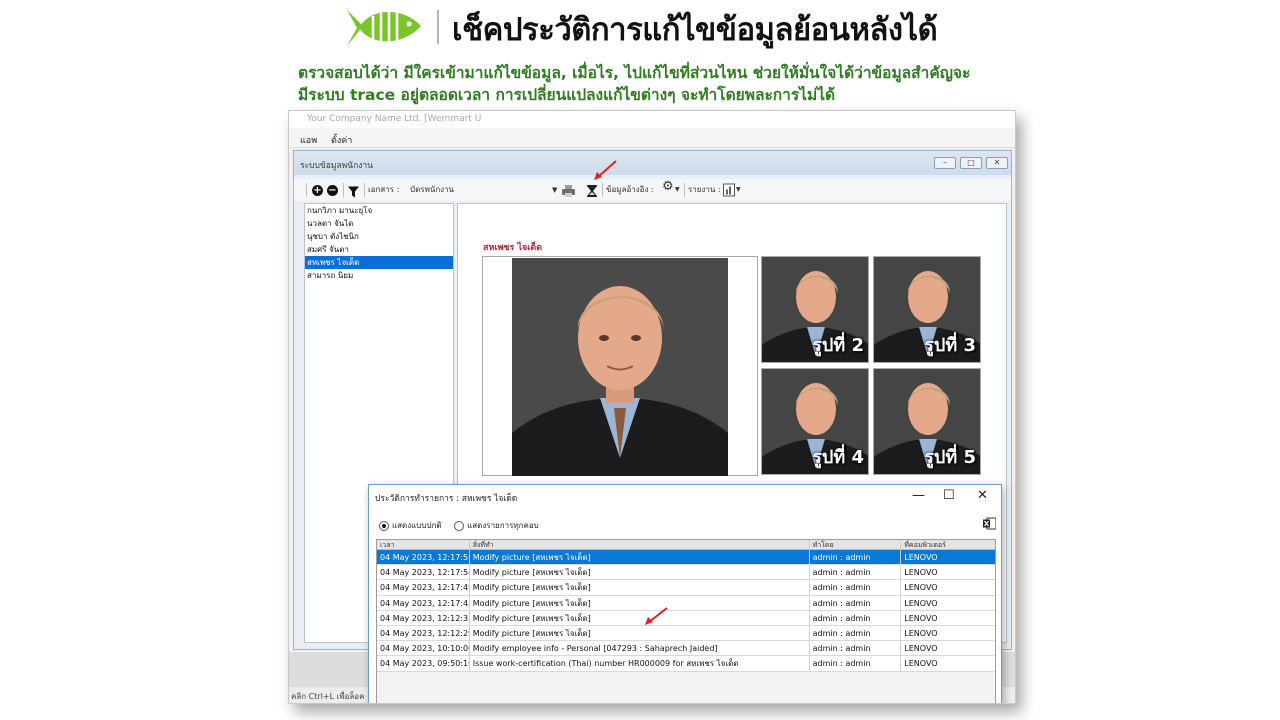 Image resolution: width=1280 pixels, height=720 pixels. What do you see at coordinates (341, 140) in the screenshot?
I see `menu-item-settings: ตั้งค่า` at bounding box center [341, 140].